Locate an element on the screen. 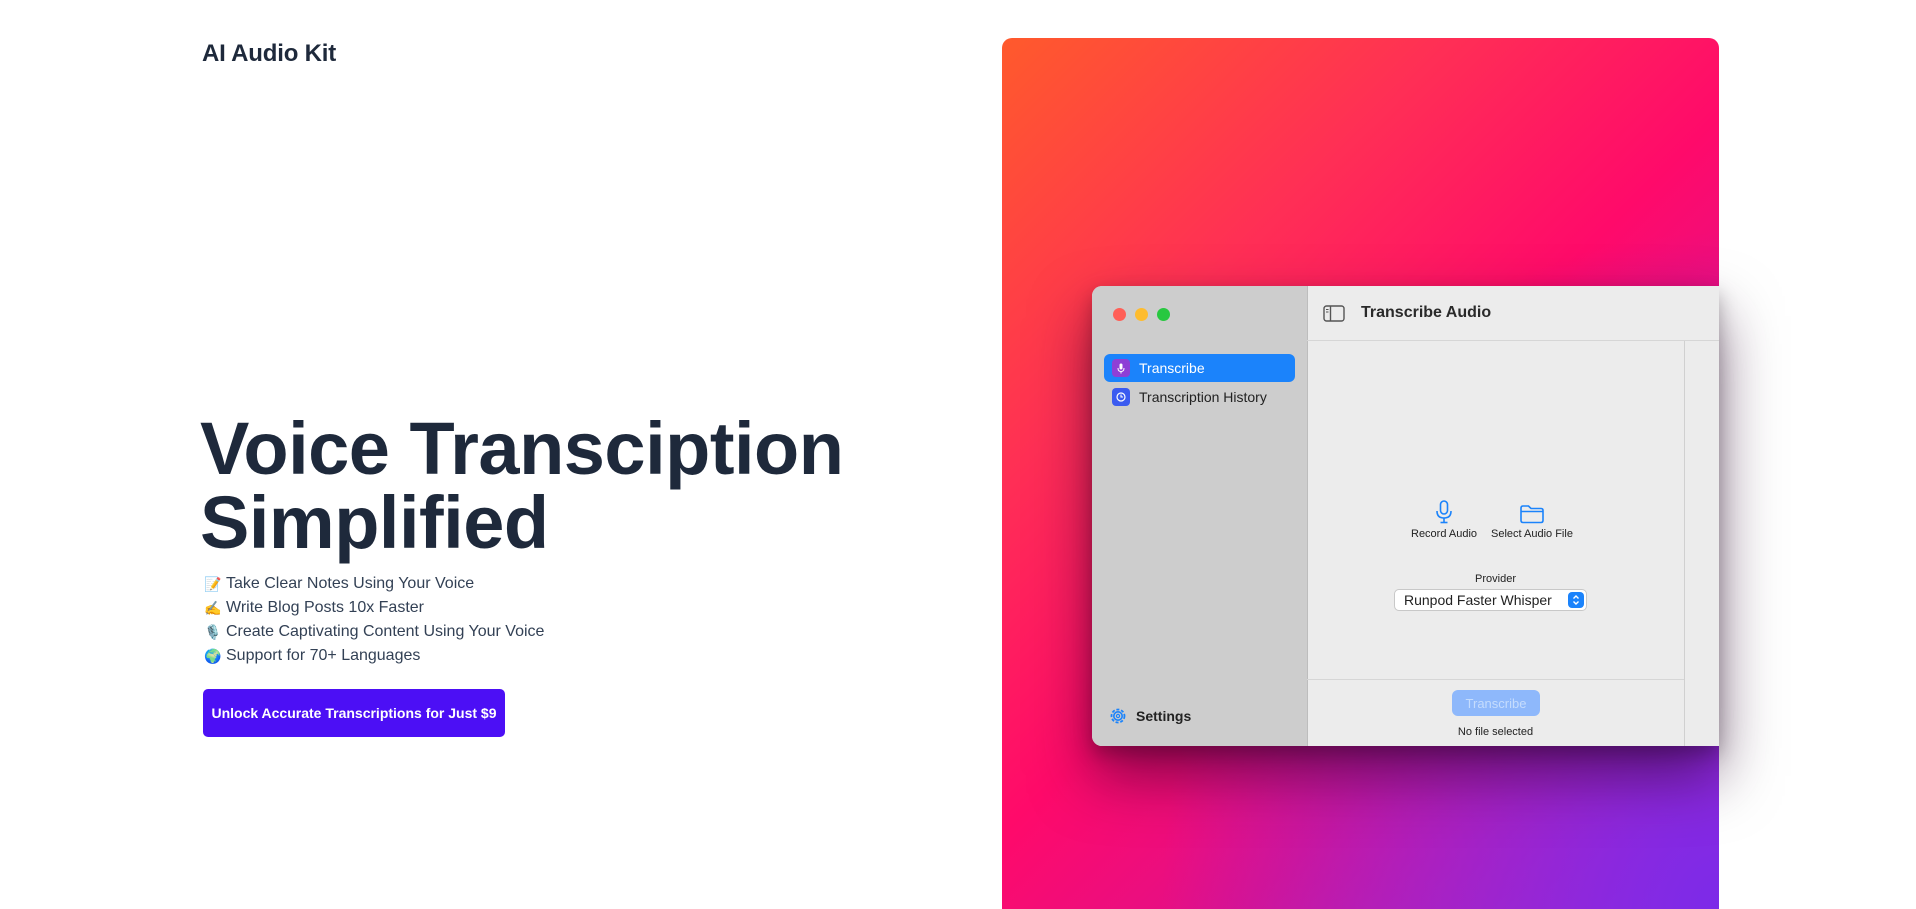 This screenshot has height=909, width=1916. feature-item: 📝 Take Clear Notes Using Your Voice is located at coordinates (374, 584).